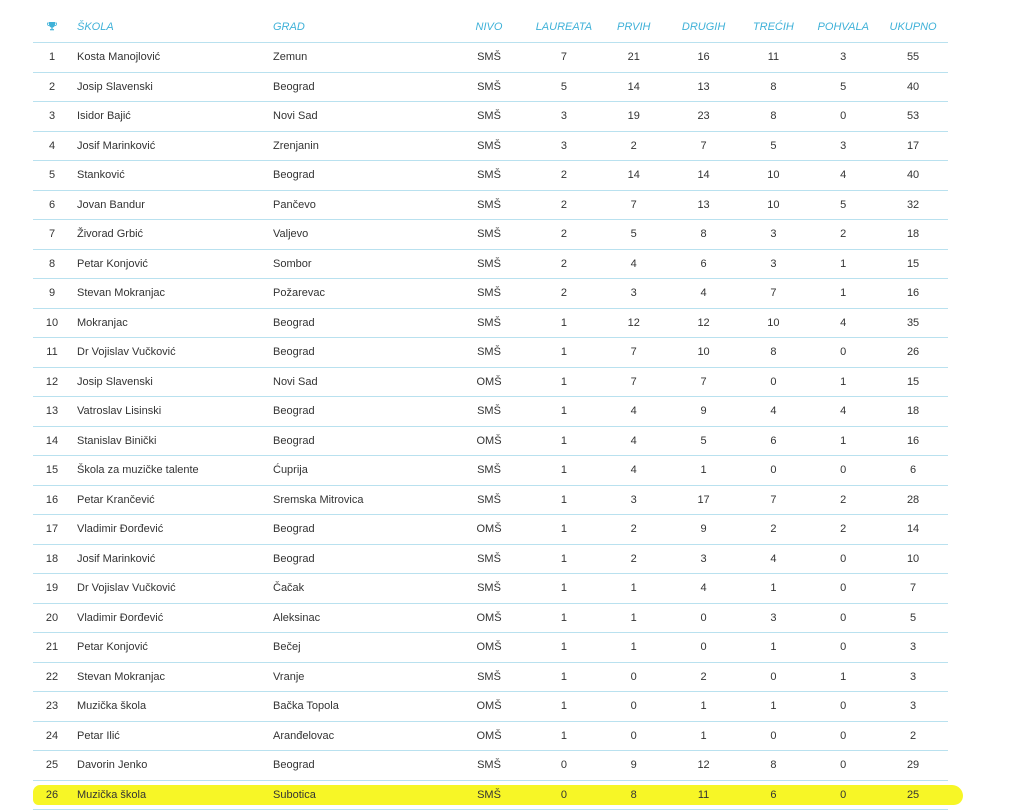  I want to click on pohvala-column-header: POHVALA, so click(843, 27).